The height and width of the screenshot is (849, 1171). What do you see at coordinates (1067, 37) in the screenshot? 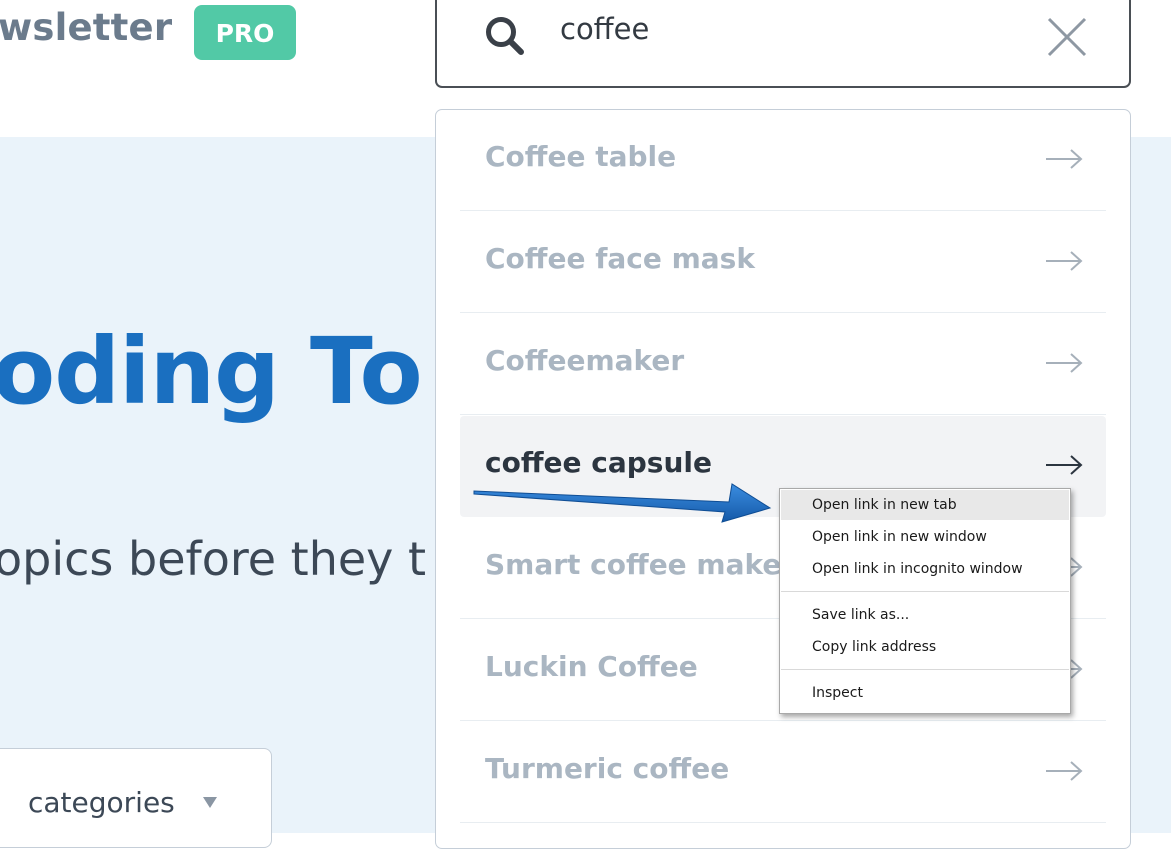
I see `close-icon` at bounding box center [1067, 37].